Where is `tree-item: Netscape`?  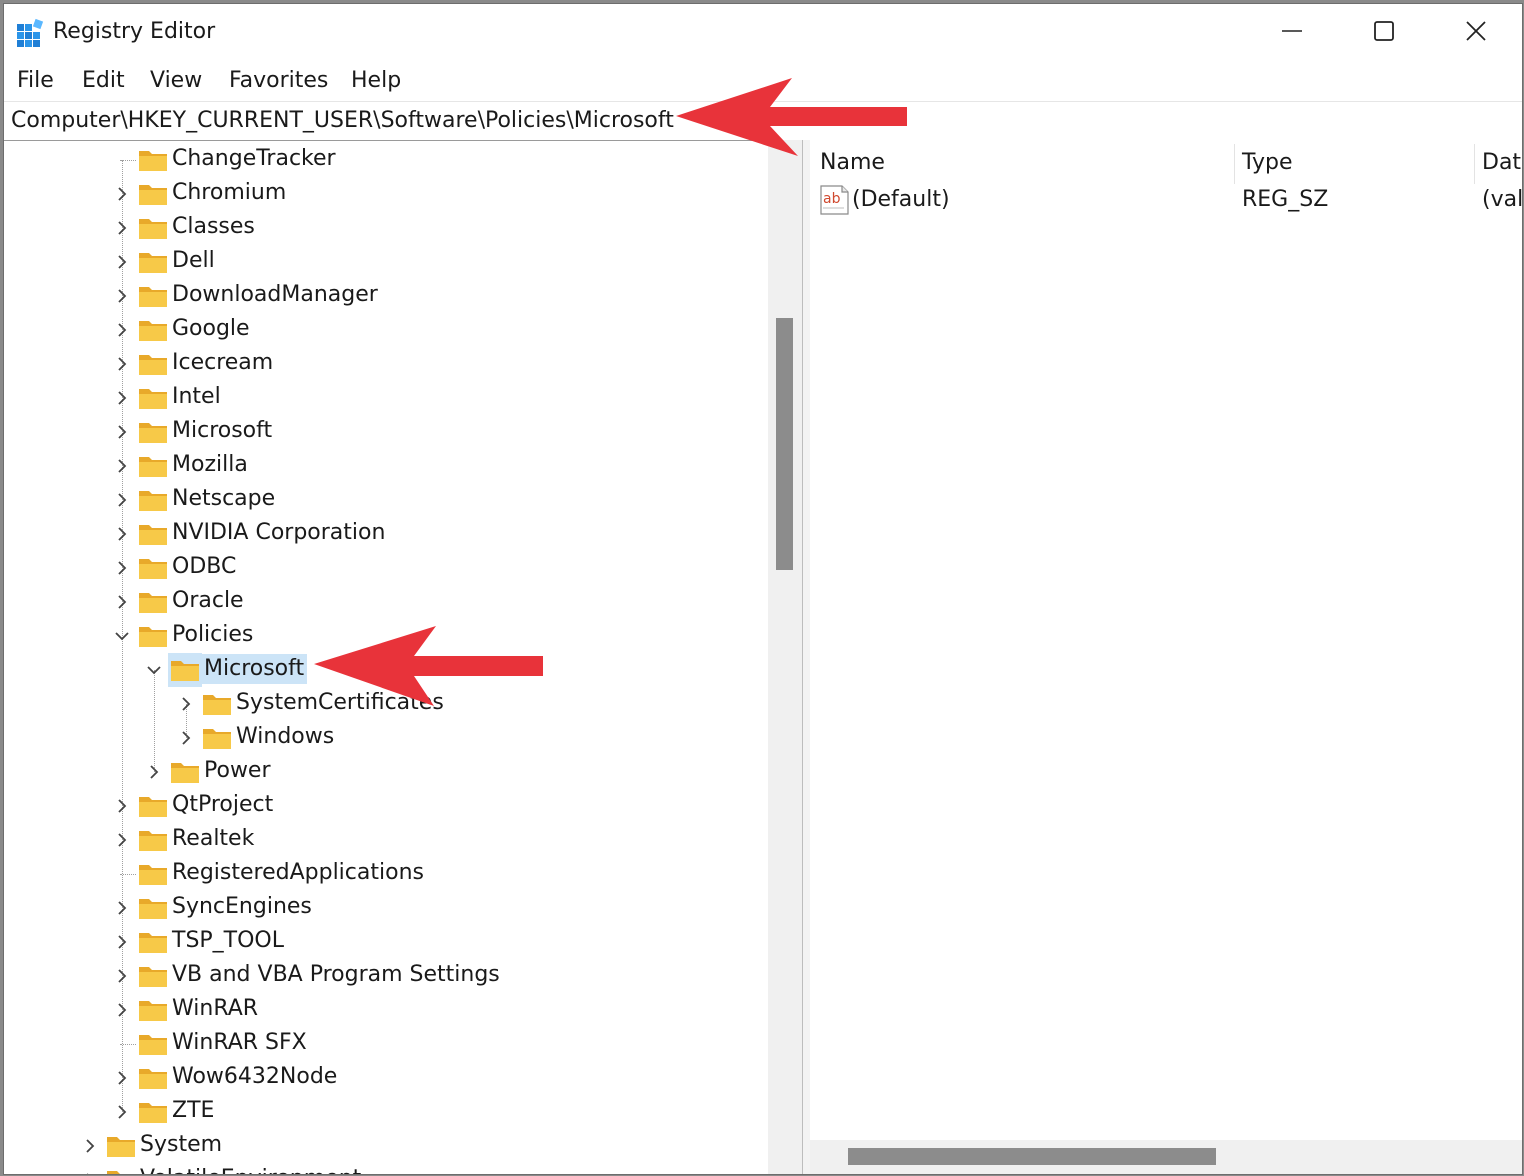
tree-item: Netscape is located at coordinates (394, 500).